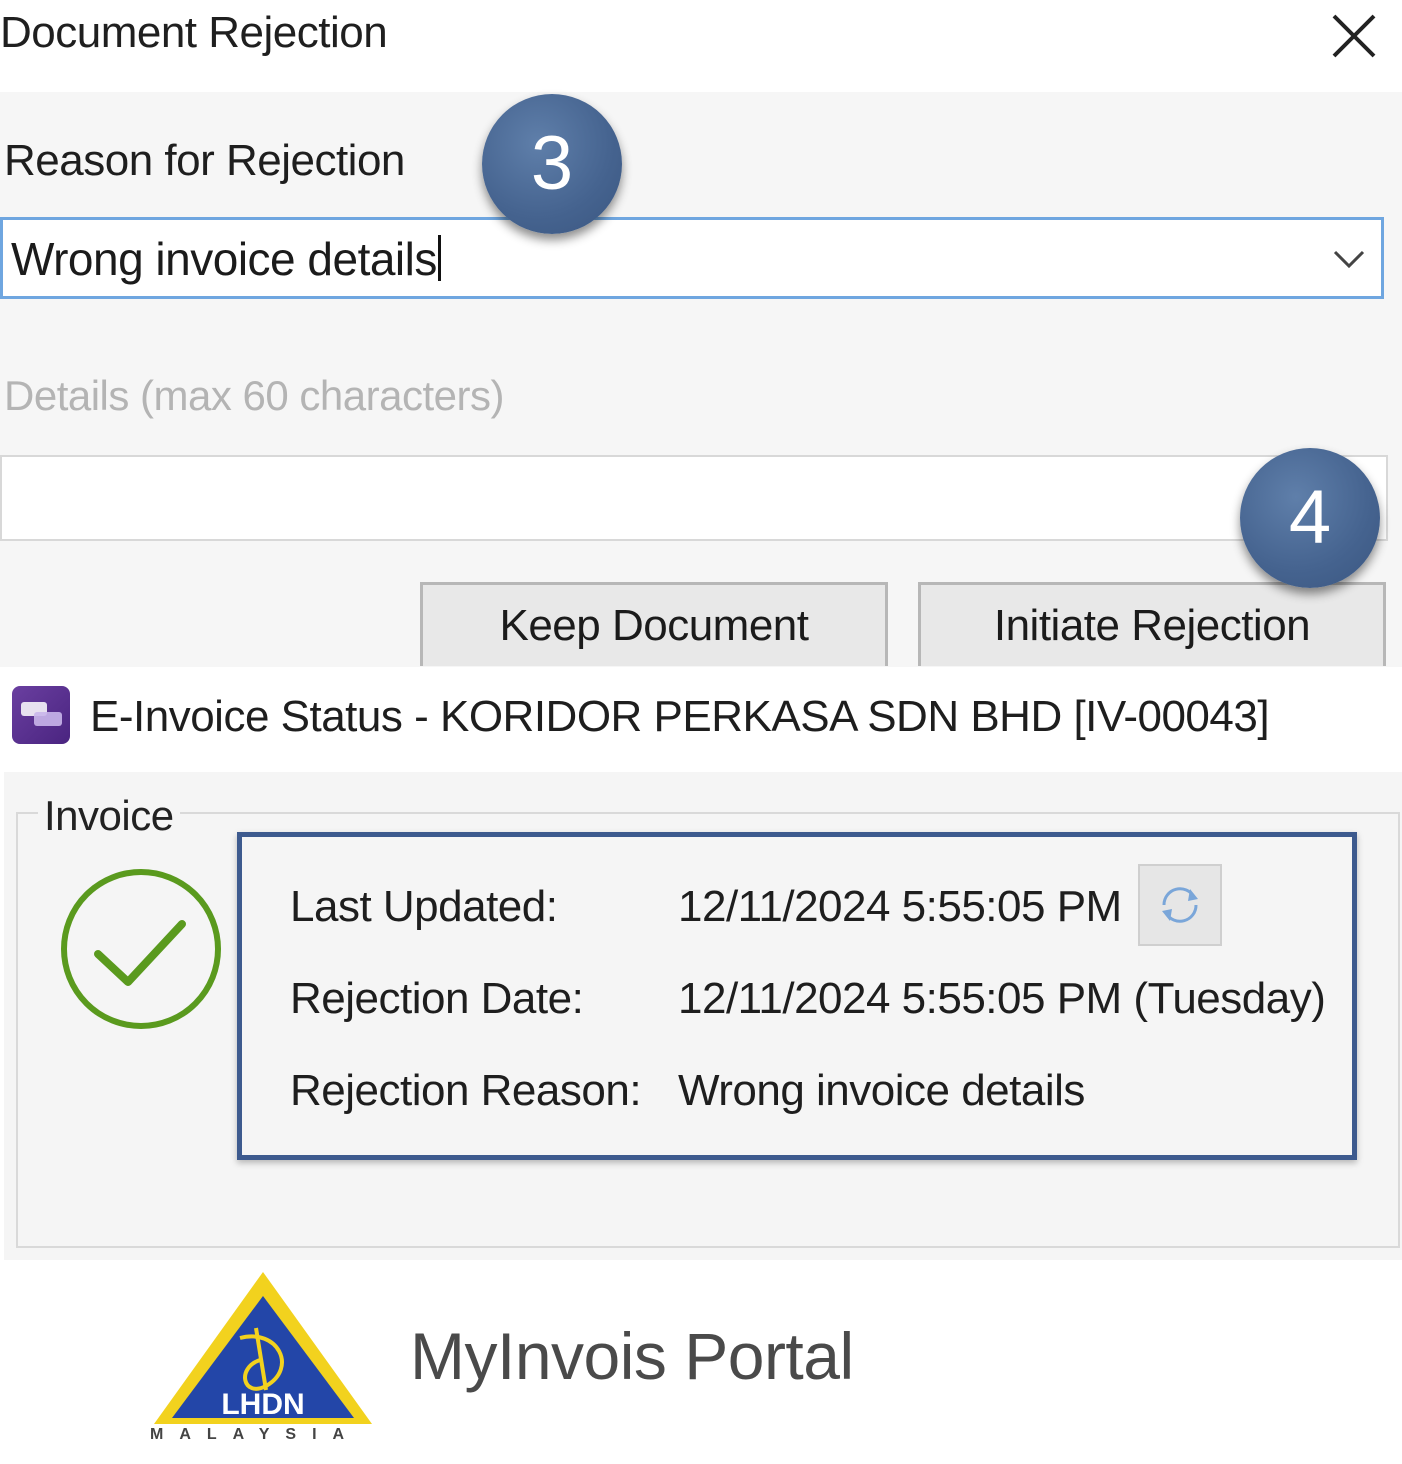 This screenshot has height=1464, width=1402. I want to click on lhdn-logo: LHDN, so click(263, 1348).